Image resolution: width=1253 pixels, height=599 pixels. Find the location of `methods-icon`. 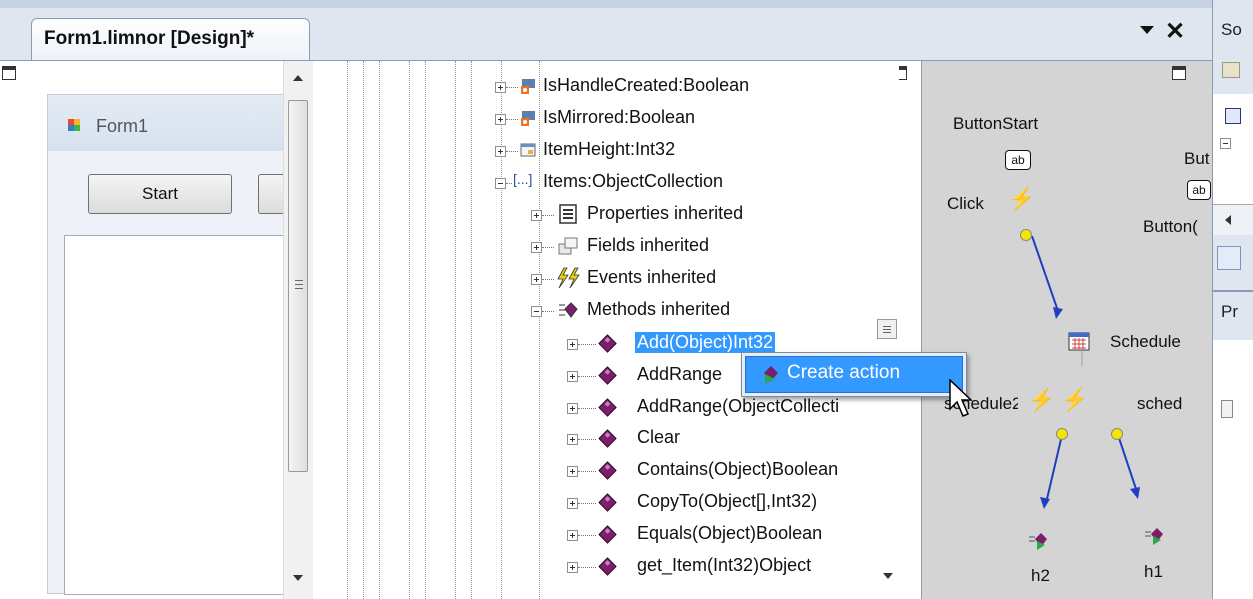

methods-icon is located at coordinates (568, 310).